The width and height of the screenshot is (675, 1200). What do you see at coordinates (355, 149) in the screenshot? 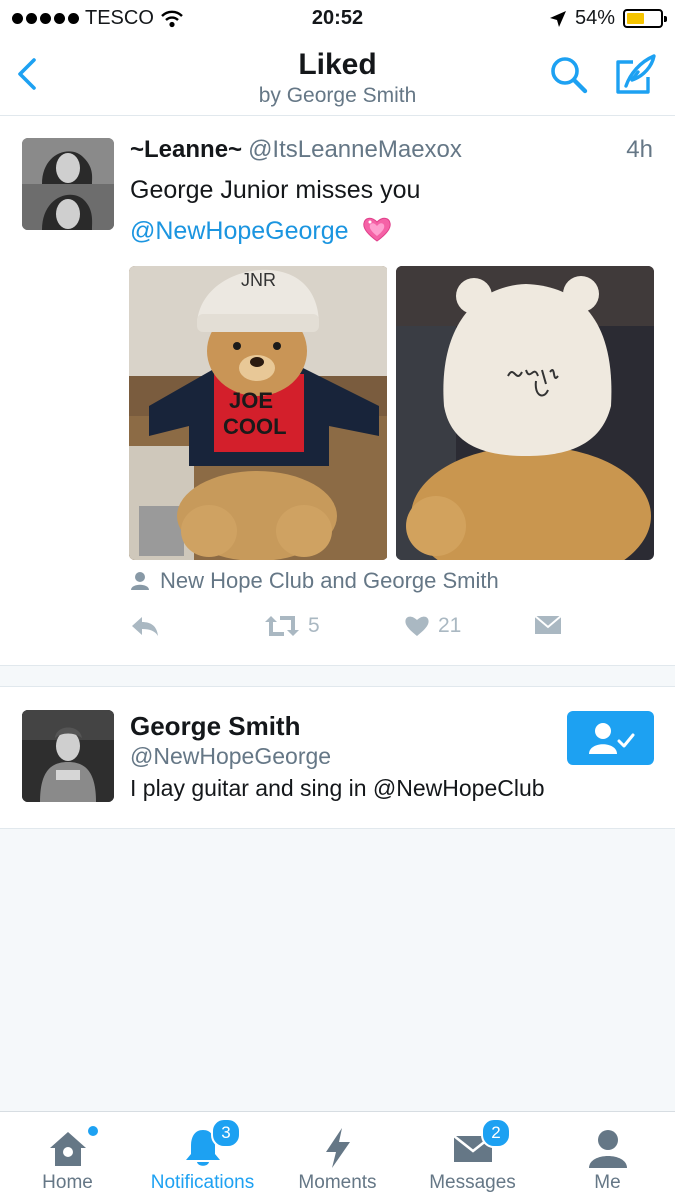
I see `author-handle: @ItsLeanneMaexox` at bounding box center [355, 149].